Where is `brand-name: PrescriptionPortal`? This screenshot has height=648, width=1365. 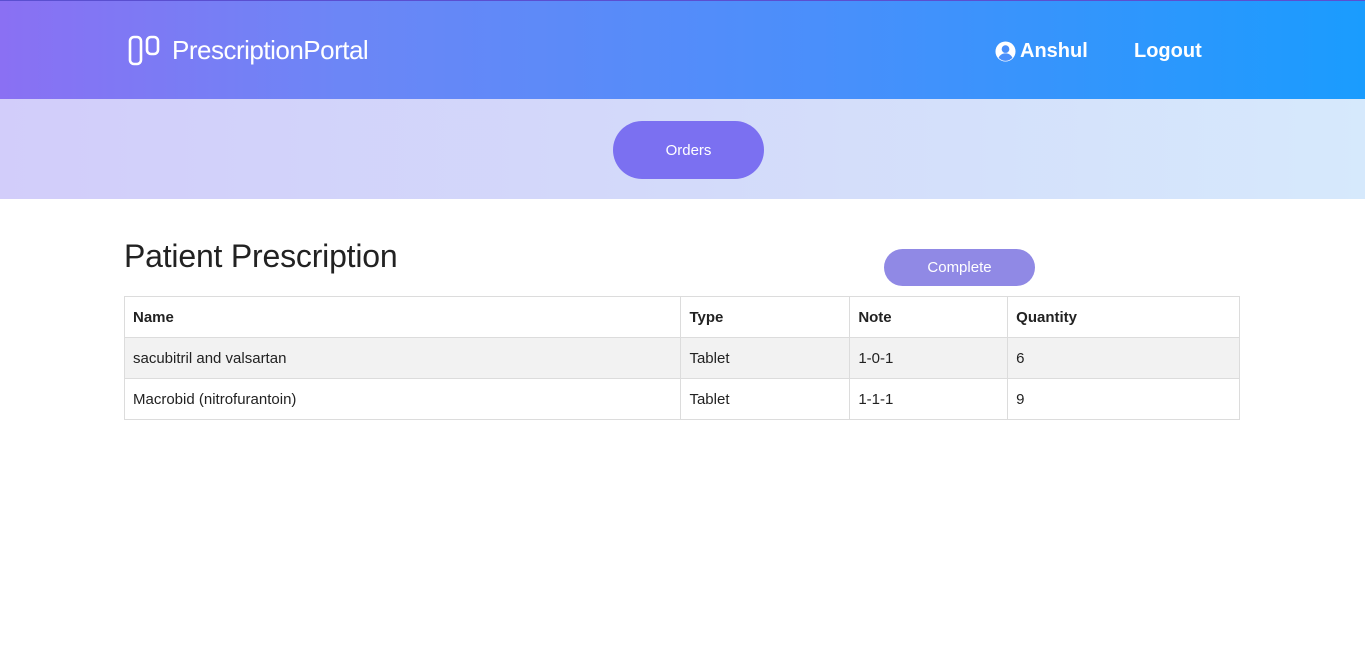
brand-name: PrescriptionPortal is located at coordinates (270, 49).